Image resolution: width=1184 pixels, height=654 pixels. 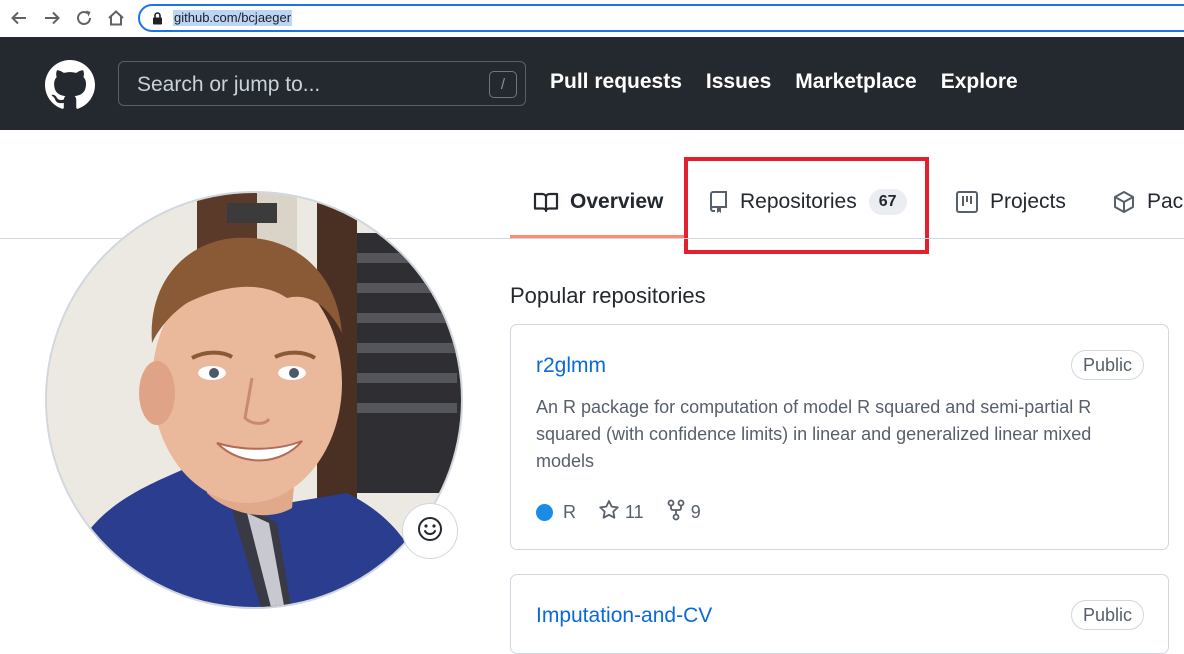 What do you see at coordinates (616, 82) in the screenshot?
I see `nav-pull-requests: Pull requests` at bounding box center [616, 82].